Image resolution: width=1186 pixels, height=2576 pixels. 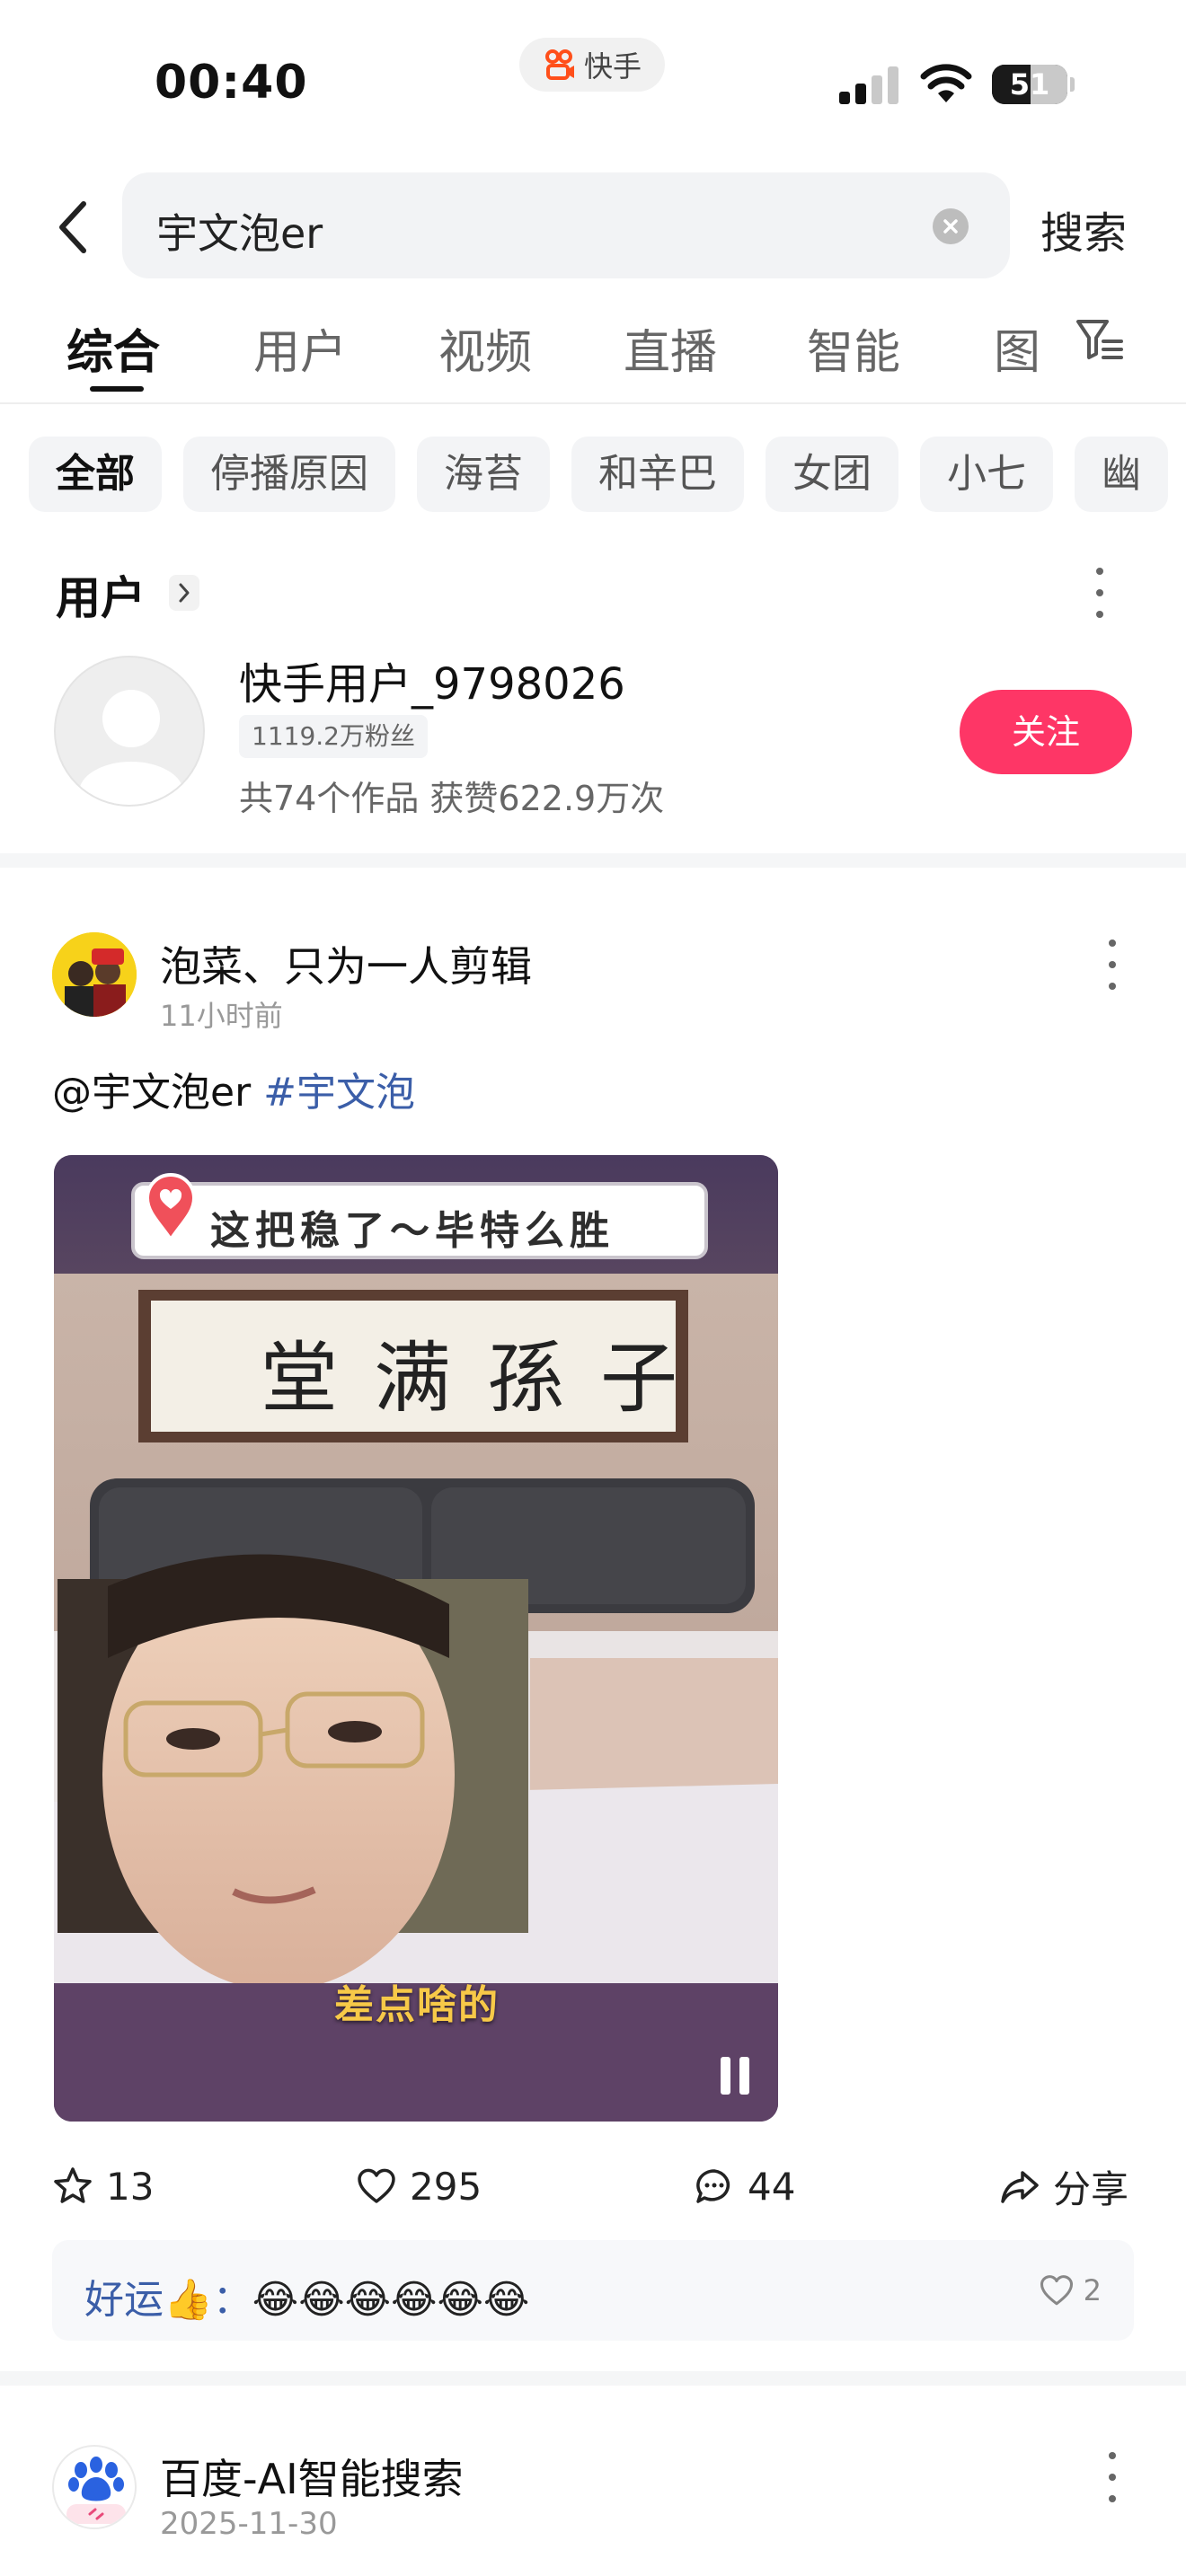 What do you see at coordinates (289, 474) in the screenshot?
I see `chip-reason: 停播原因` at bounding box center [289, 474].